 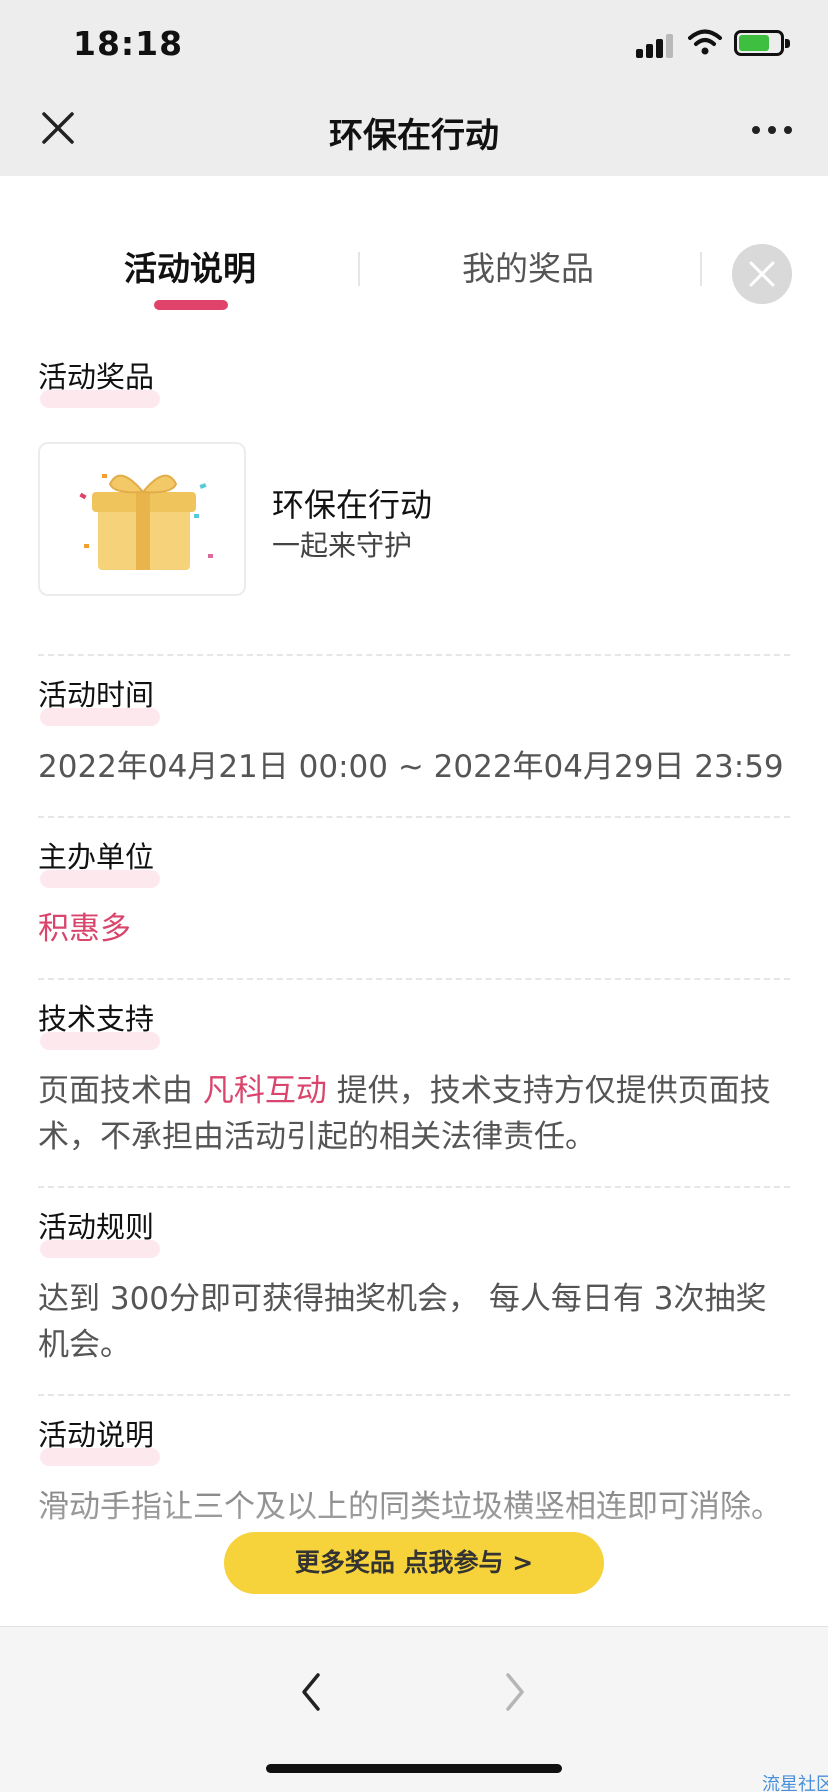 I want to click on description-text: 滑动手指让三个及以上的同类垃圾横竖相连即可消除。, so click(x=410, y=1507).